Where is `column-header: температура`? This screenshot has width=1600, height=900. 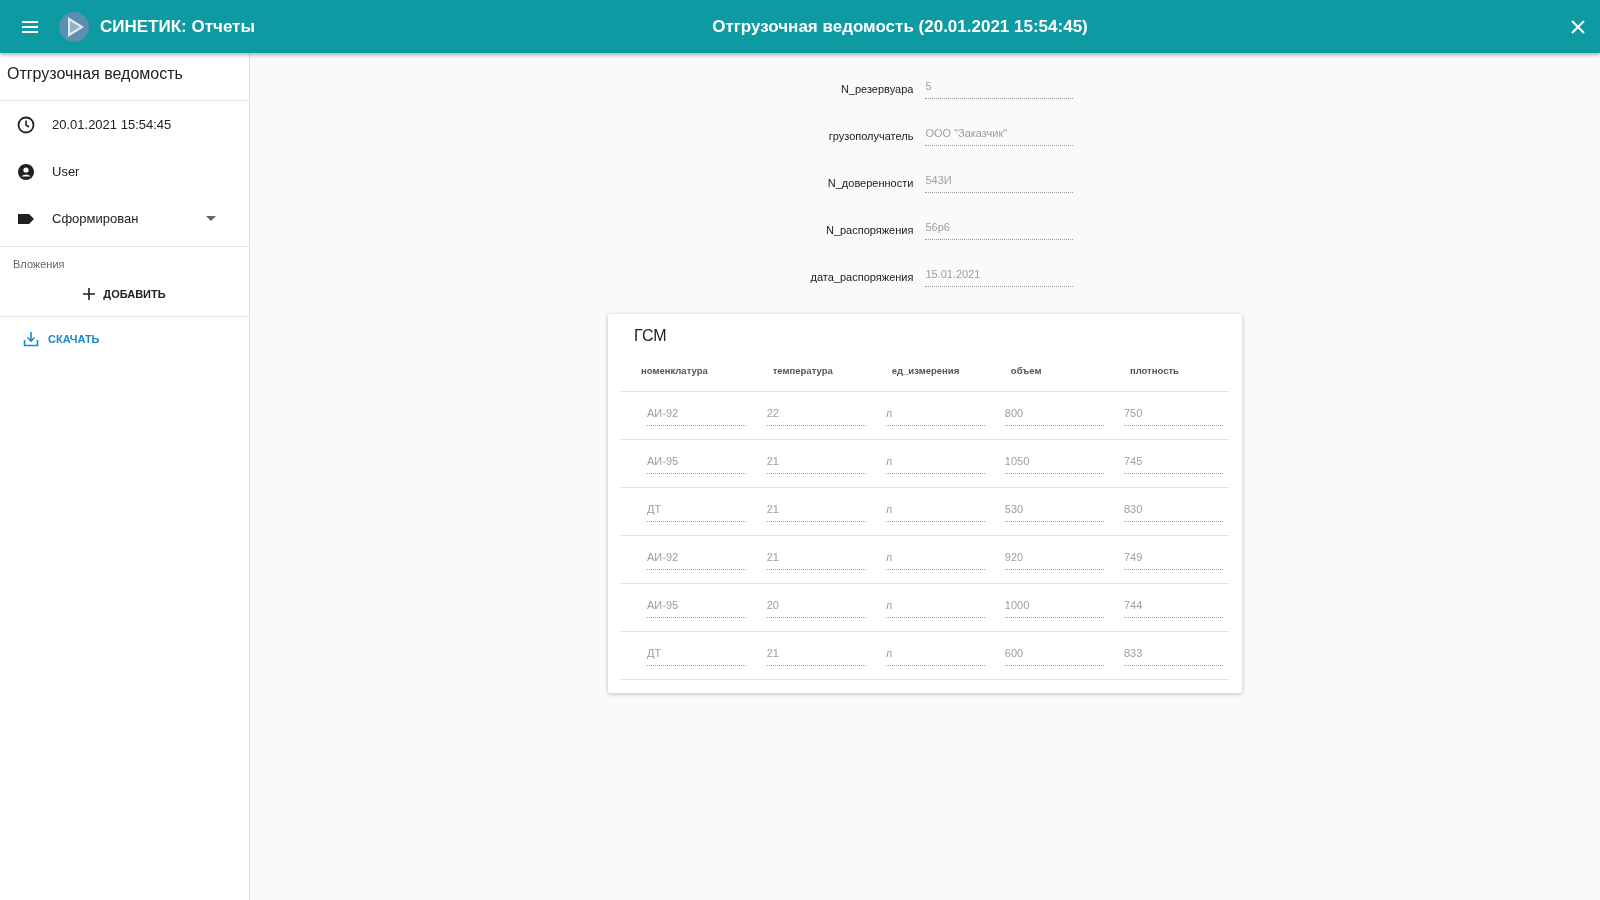
column-header: температура is located at coordinates (812, 378).